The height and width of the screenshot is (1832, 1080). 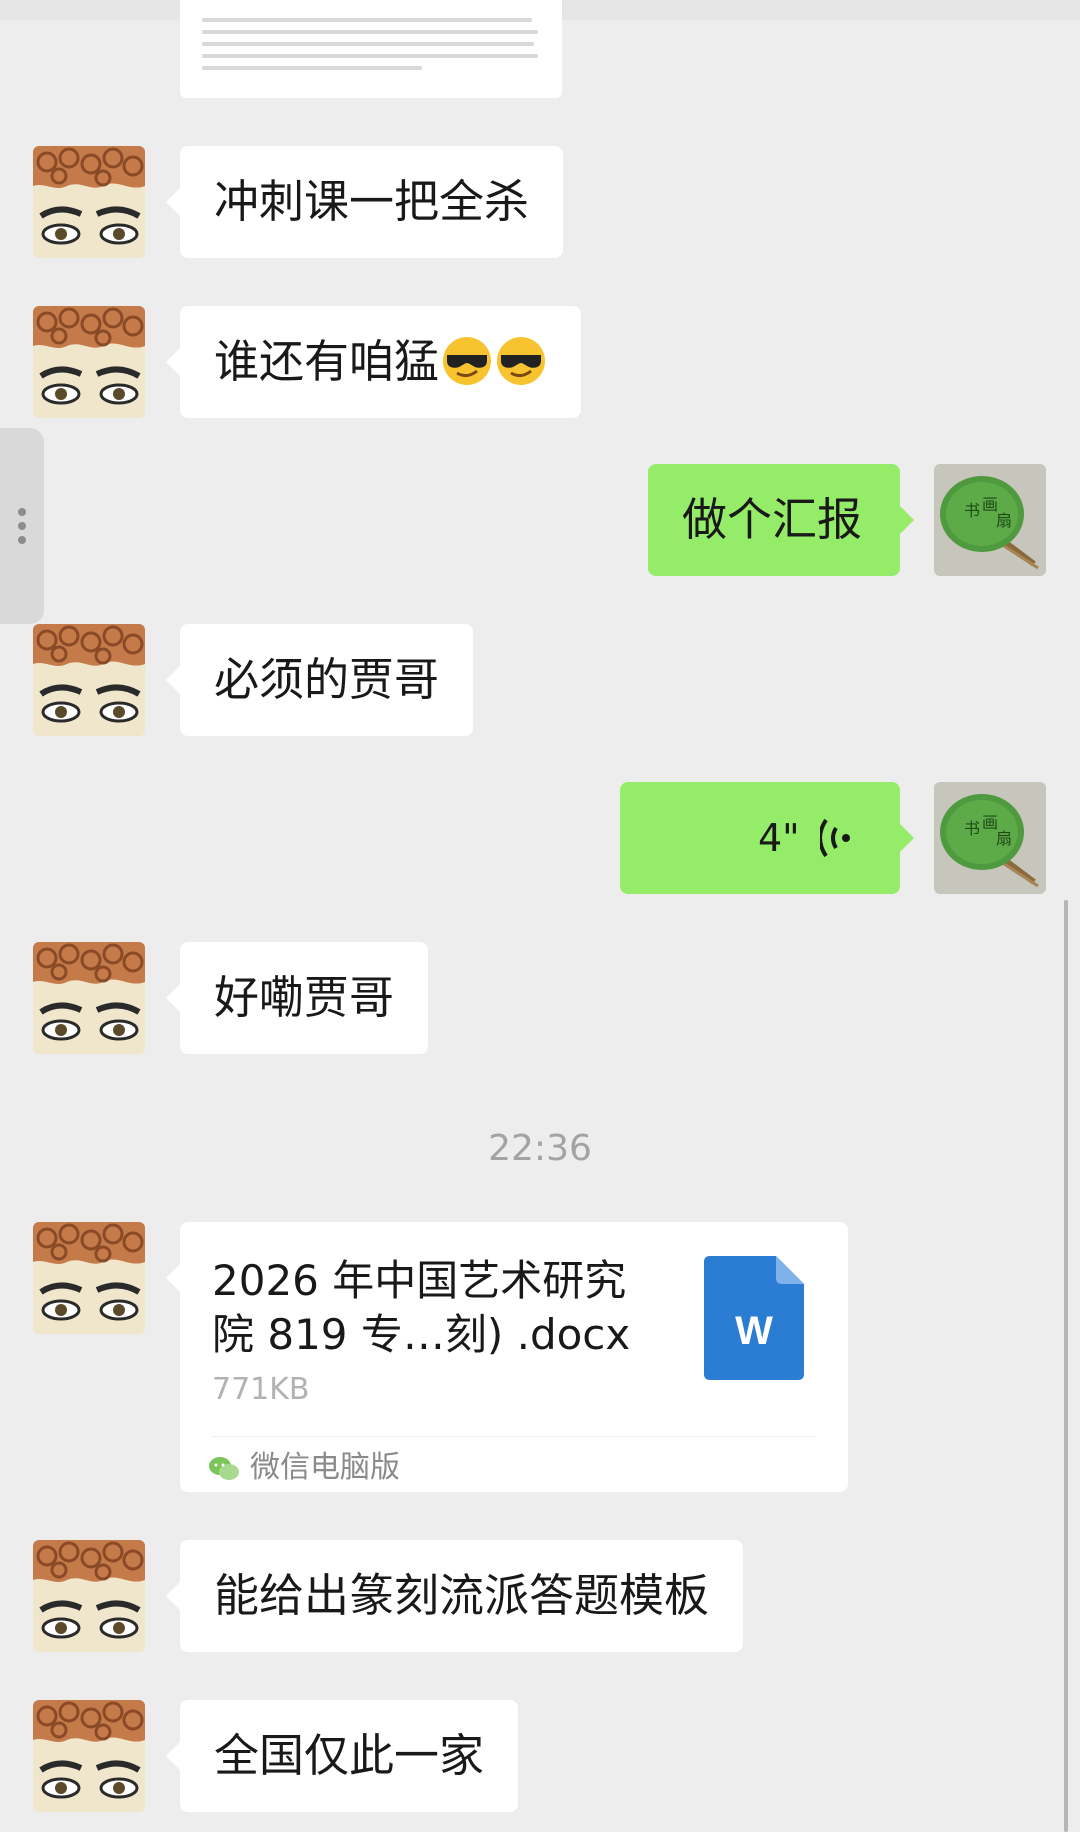 What do you see at coordinates (327, 679) in the screenshot?
I see `message-text: 必须的贾哥` at bounding box center [327, 679].